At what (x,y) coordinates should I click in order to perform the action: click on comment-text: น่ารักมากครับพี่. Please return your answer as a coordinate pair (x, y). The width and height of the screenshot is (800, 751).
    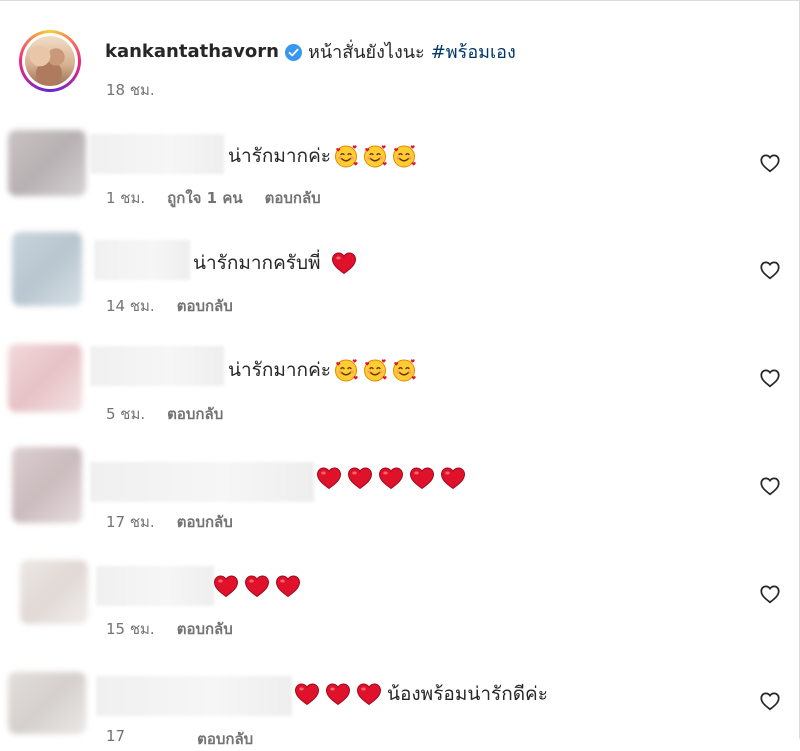
    Looking at the image, I should click on (277, 263).